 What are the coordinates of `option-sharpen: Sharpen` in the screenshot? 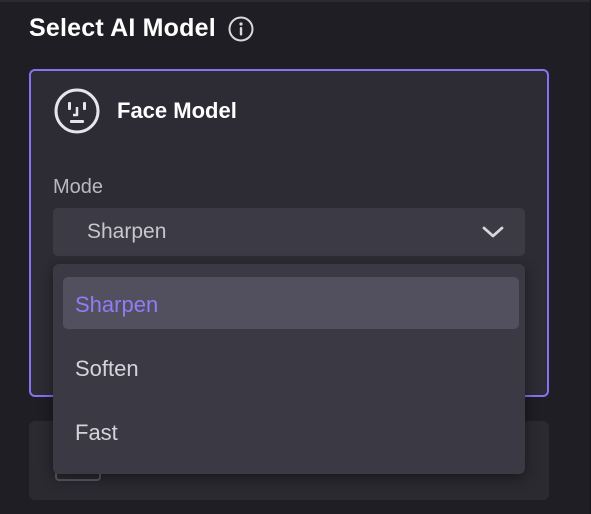 It's located at (291, 303).